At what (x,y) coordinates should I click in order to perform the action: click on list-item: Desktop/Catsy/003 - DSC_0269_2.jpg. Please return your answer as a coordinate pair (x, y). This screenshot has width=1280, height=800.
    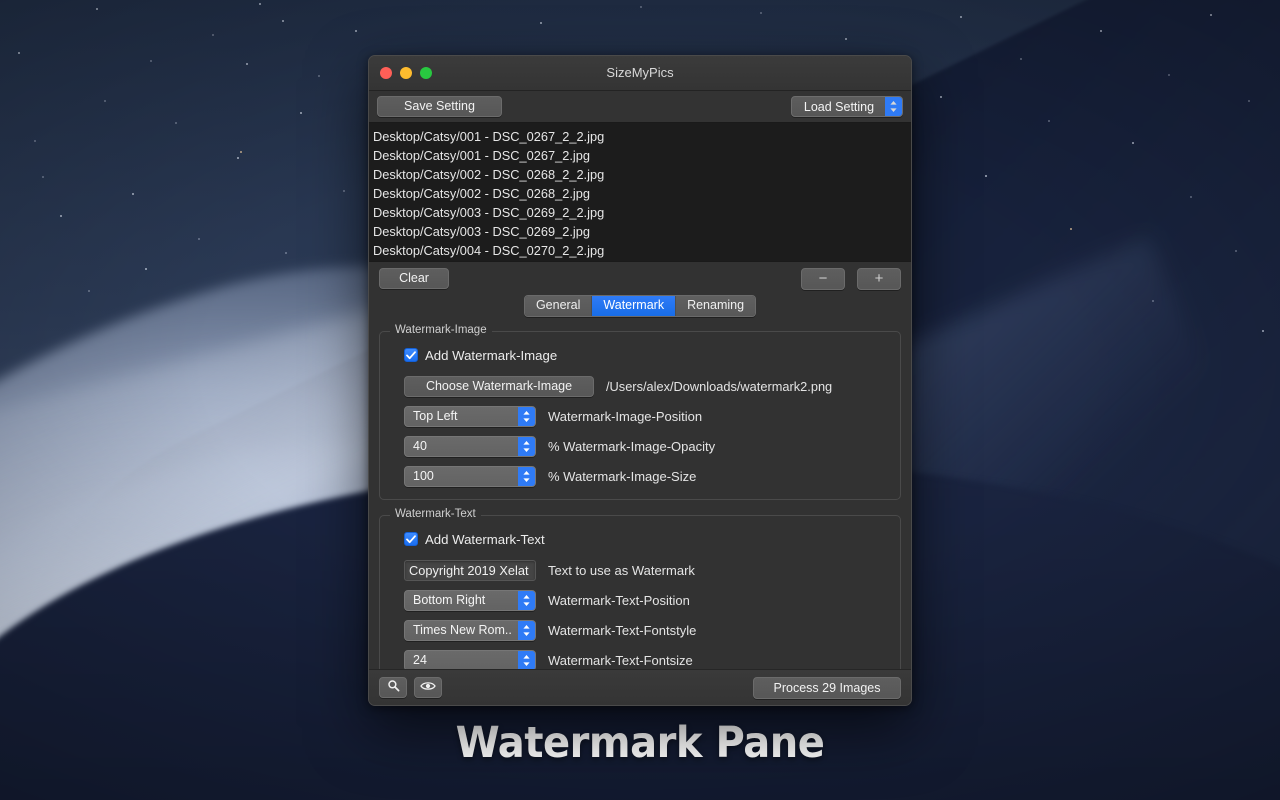
    Looking at the image, I should click on (640, 231).